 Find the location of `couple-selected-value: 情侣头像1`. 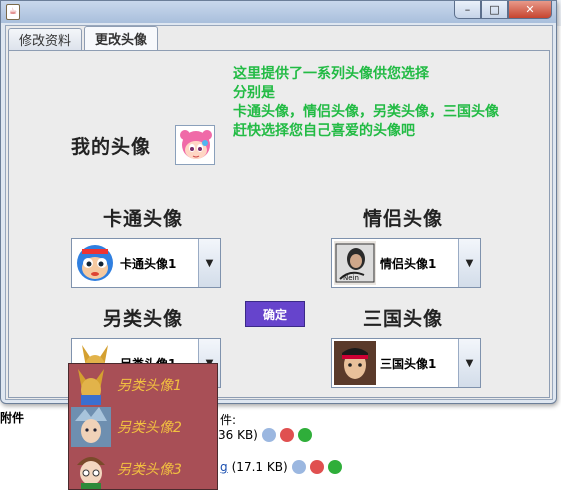

couple-selected-value: 情侣头像1 is located at coordinates (408, 263).